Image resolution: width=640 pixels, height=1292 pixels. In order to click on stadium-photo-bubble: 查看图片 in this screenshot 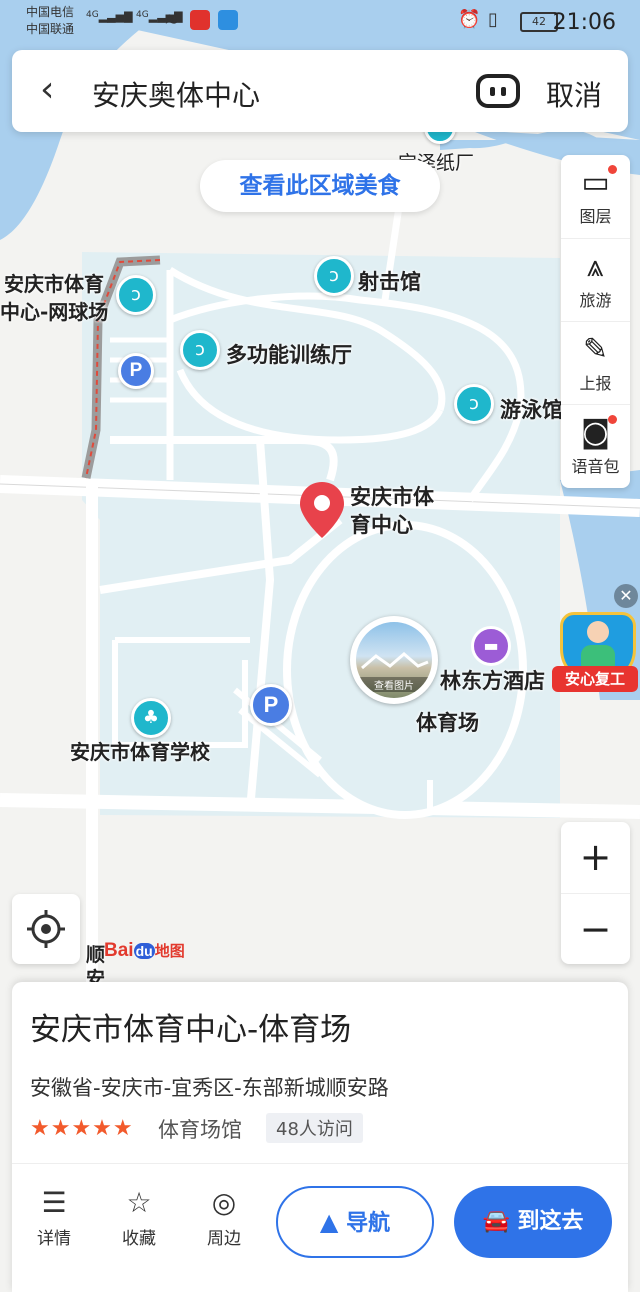, I will do `click(394, 660)`.